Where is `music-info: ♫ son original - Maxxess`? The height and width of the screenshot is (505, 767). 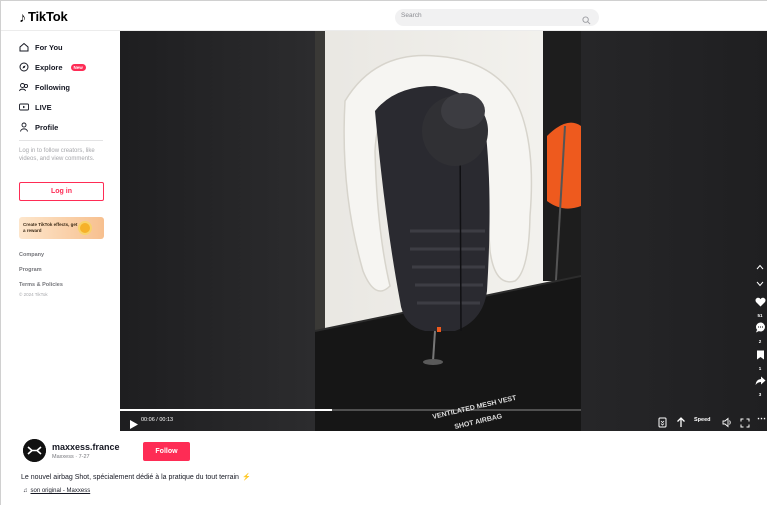 music-info: ♫ son original - Maxxess is located at coordinates (56, 491).